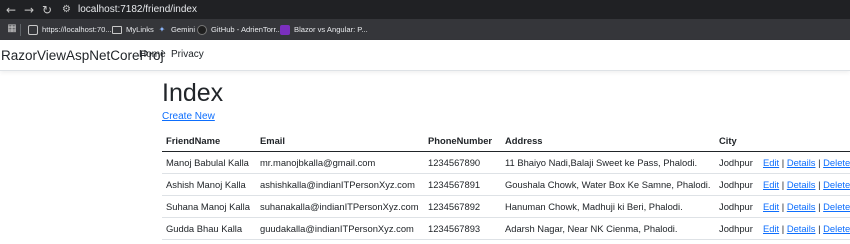  What do you see at coordinates (318, 162) in the screenshot?
I see `email-cell: mr.manojbkalla@gmail.com` at bounding box center [318, 162].